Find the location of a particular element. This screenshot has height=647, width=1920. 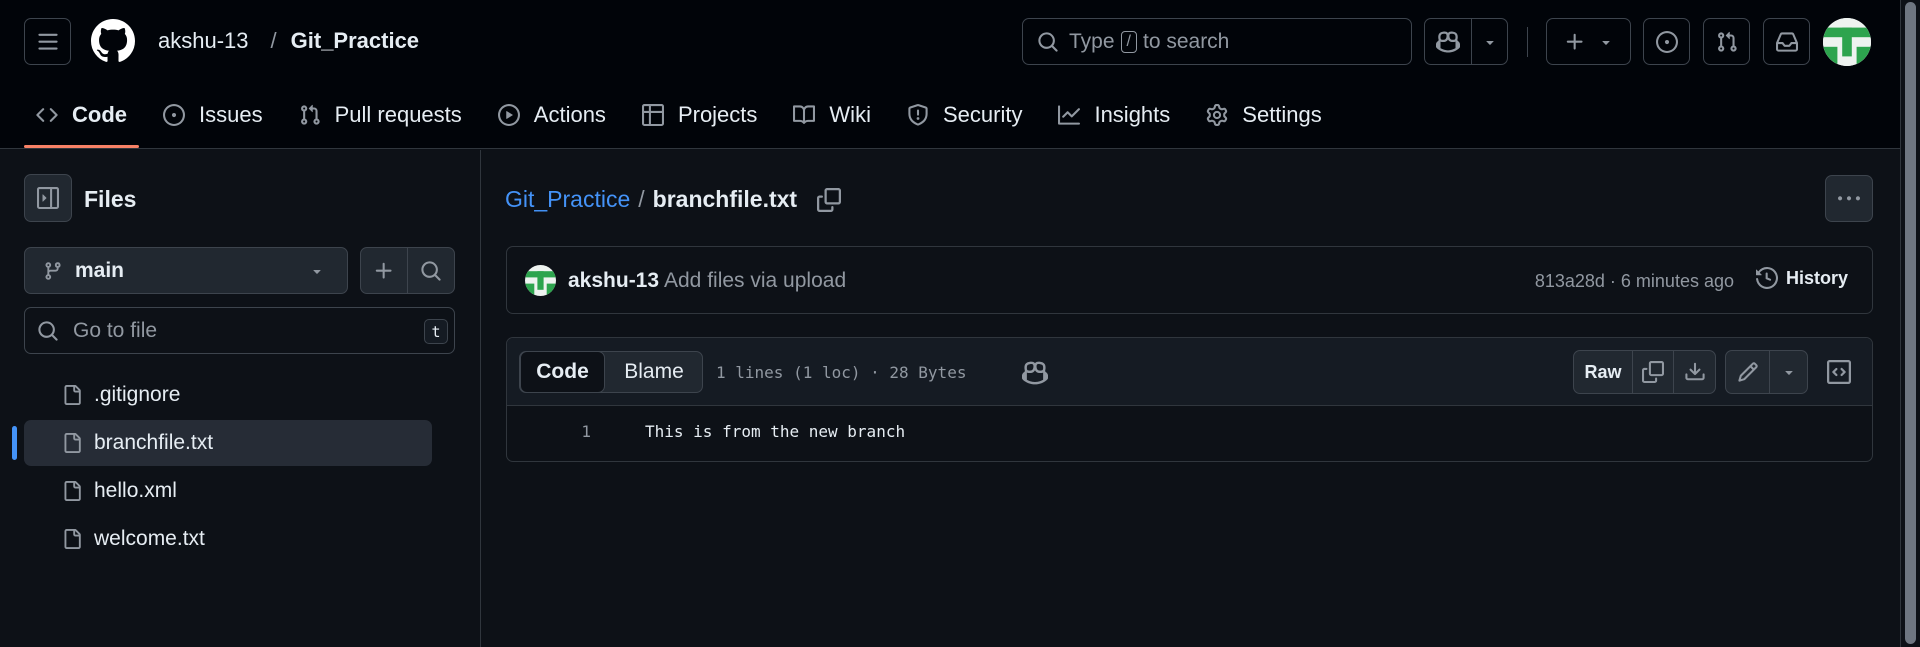

tab-actions: Actions is located at coordinates (552, 115).